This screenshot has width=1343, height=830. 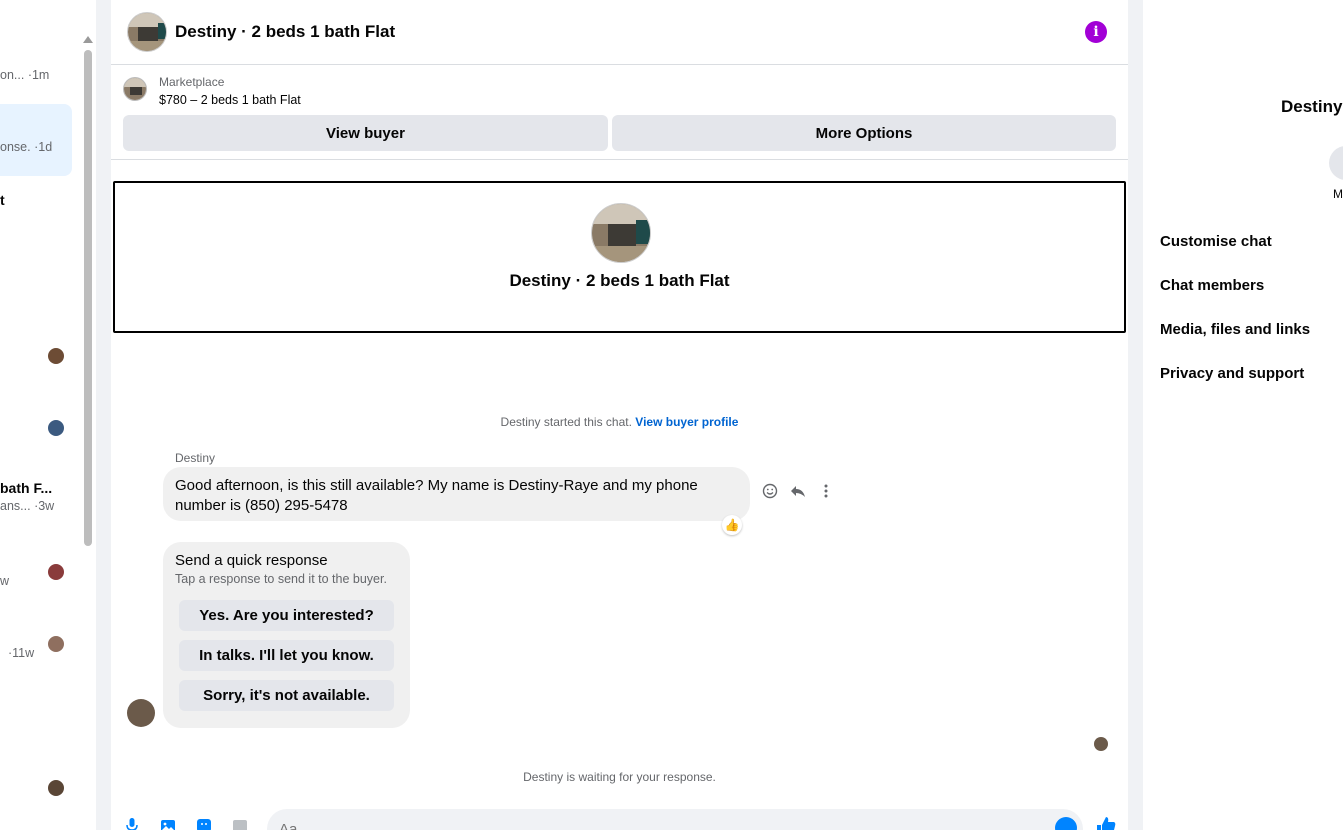 What do you see at coordinates (21, 653) in the screenshot?
I see `conversation-time: ·11w` at bounding box center [21, 653].